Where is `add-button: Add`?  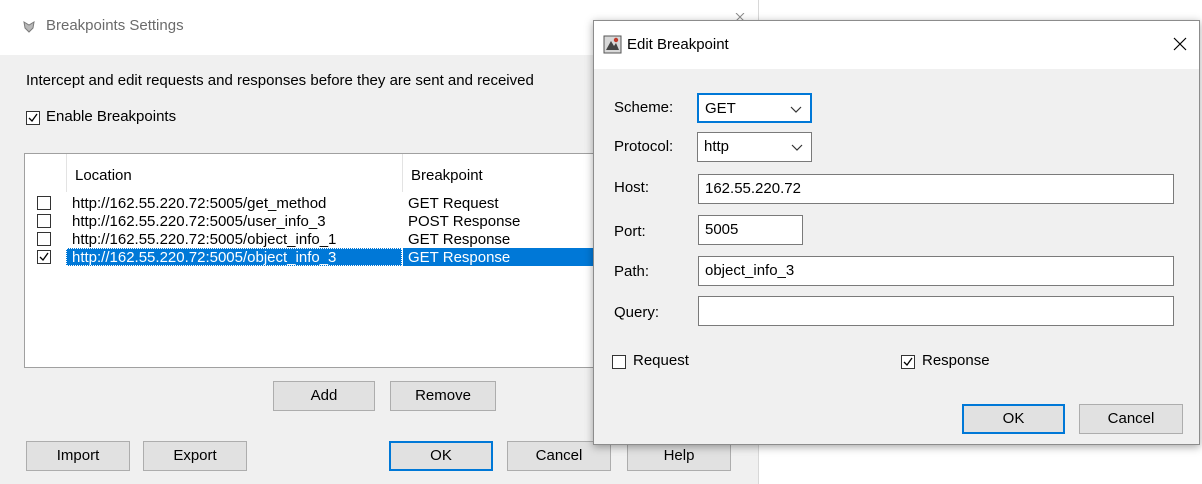 add-button: Add is located at coordinates (324, 396).